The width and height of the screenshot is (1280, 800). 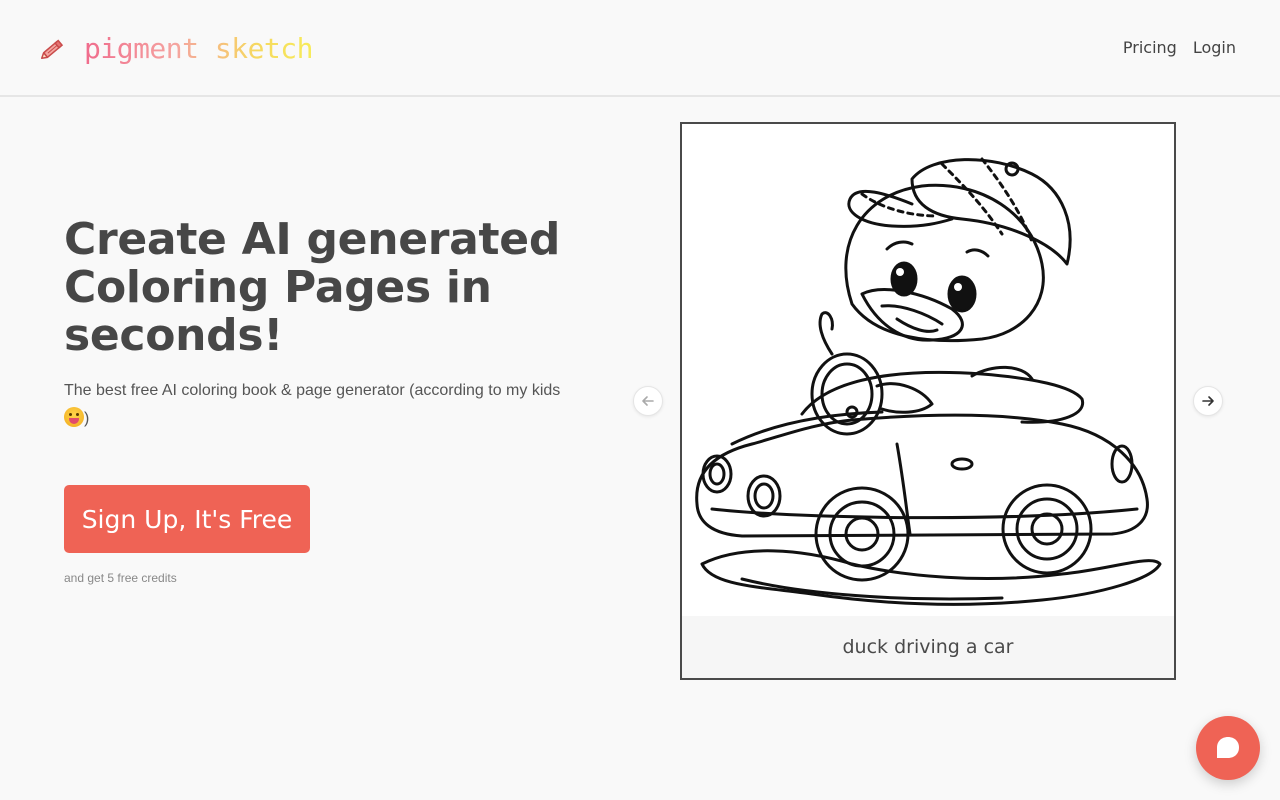 I want to click on carousel-prev-button, so click(x=648, y=401).